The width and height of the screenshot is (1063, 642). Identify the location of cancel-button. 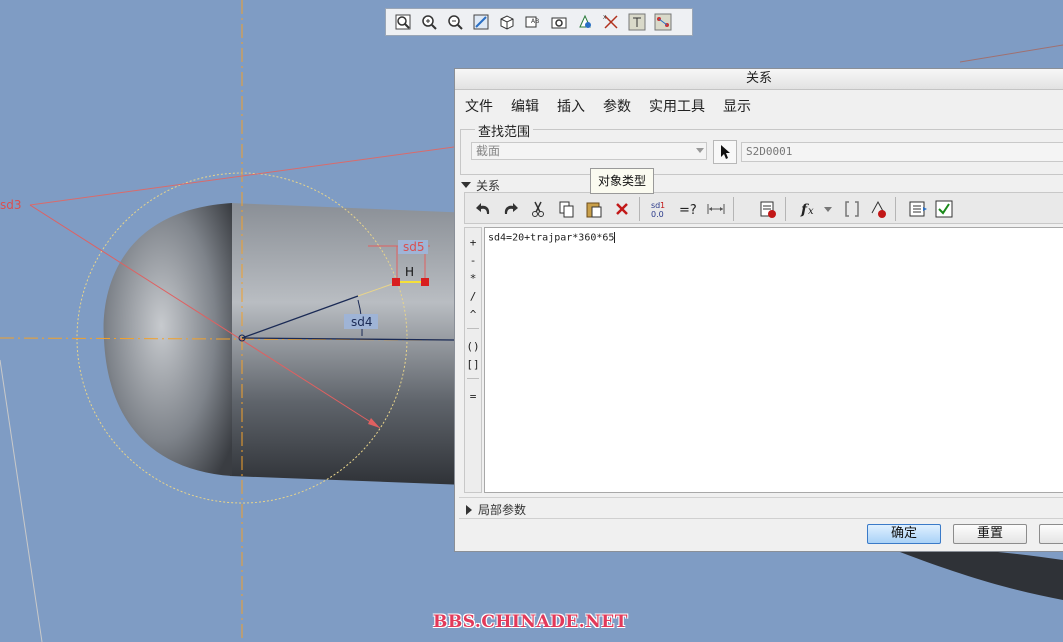
(1051, 534).